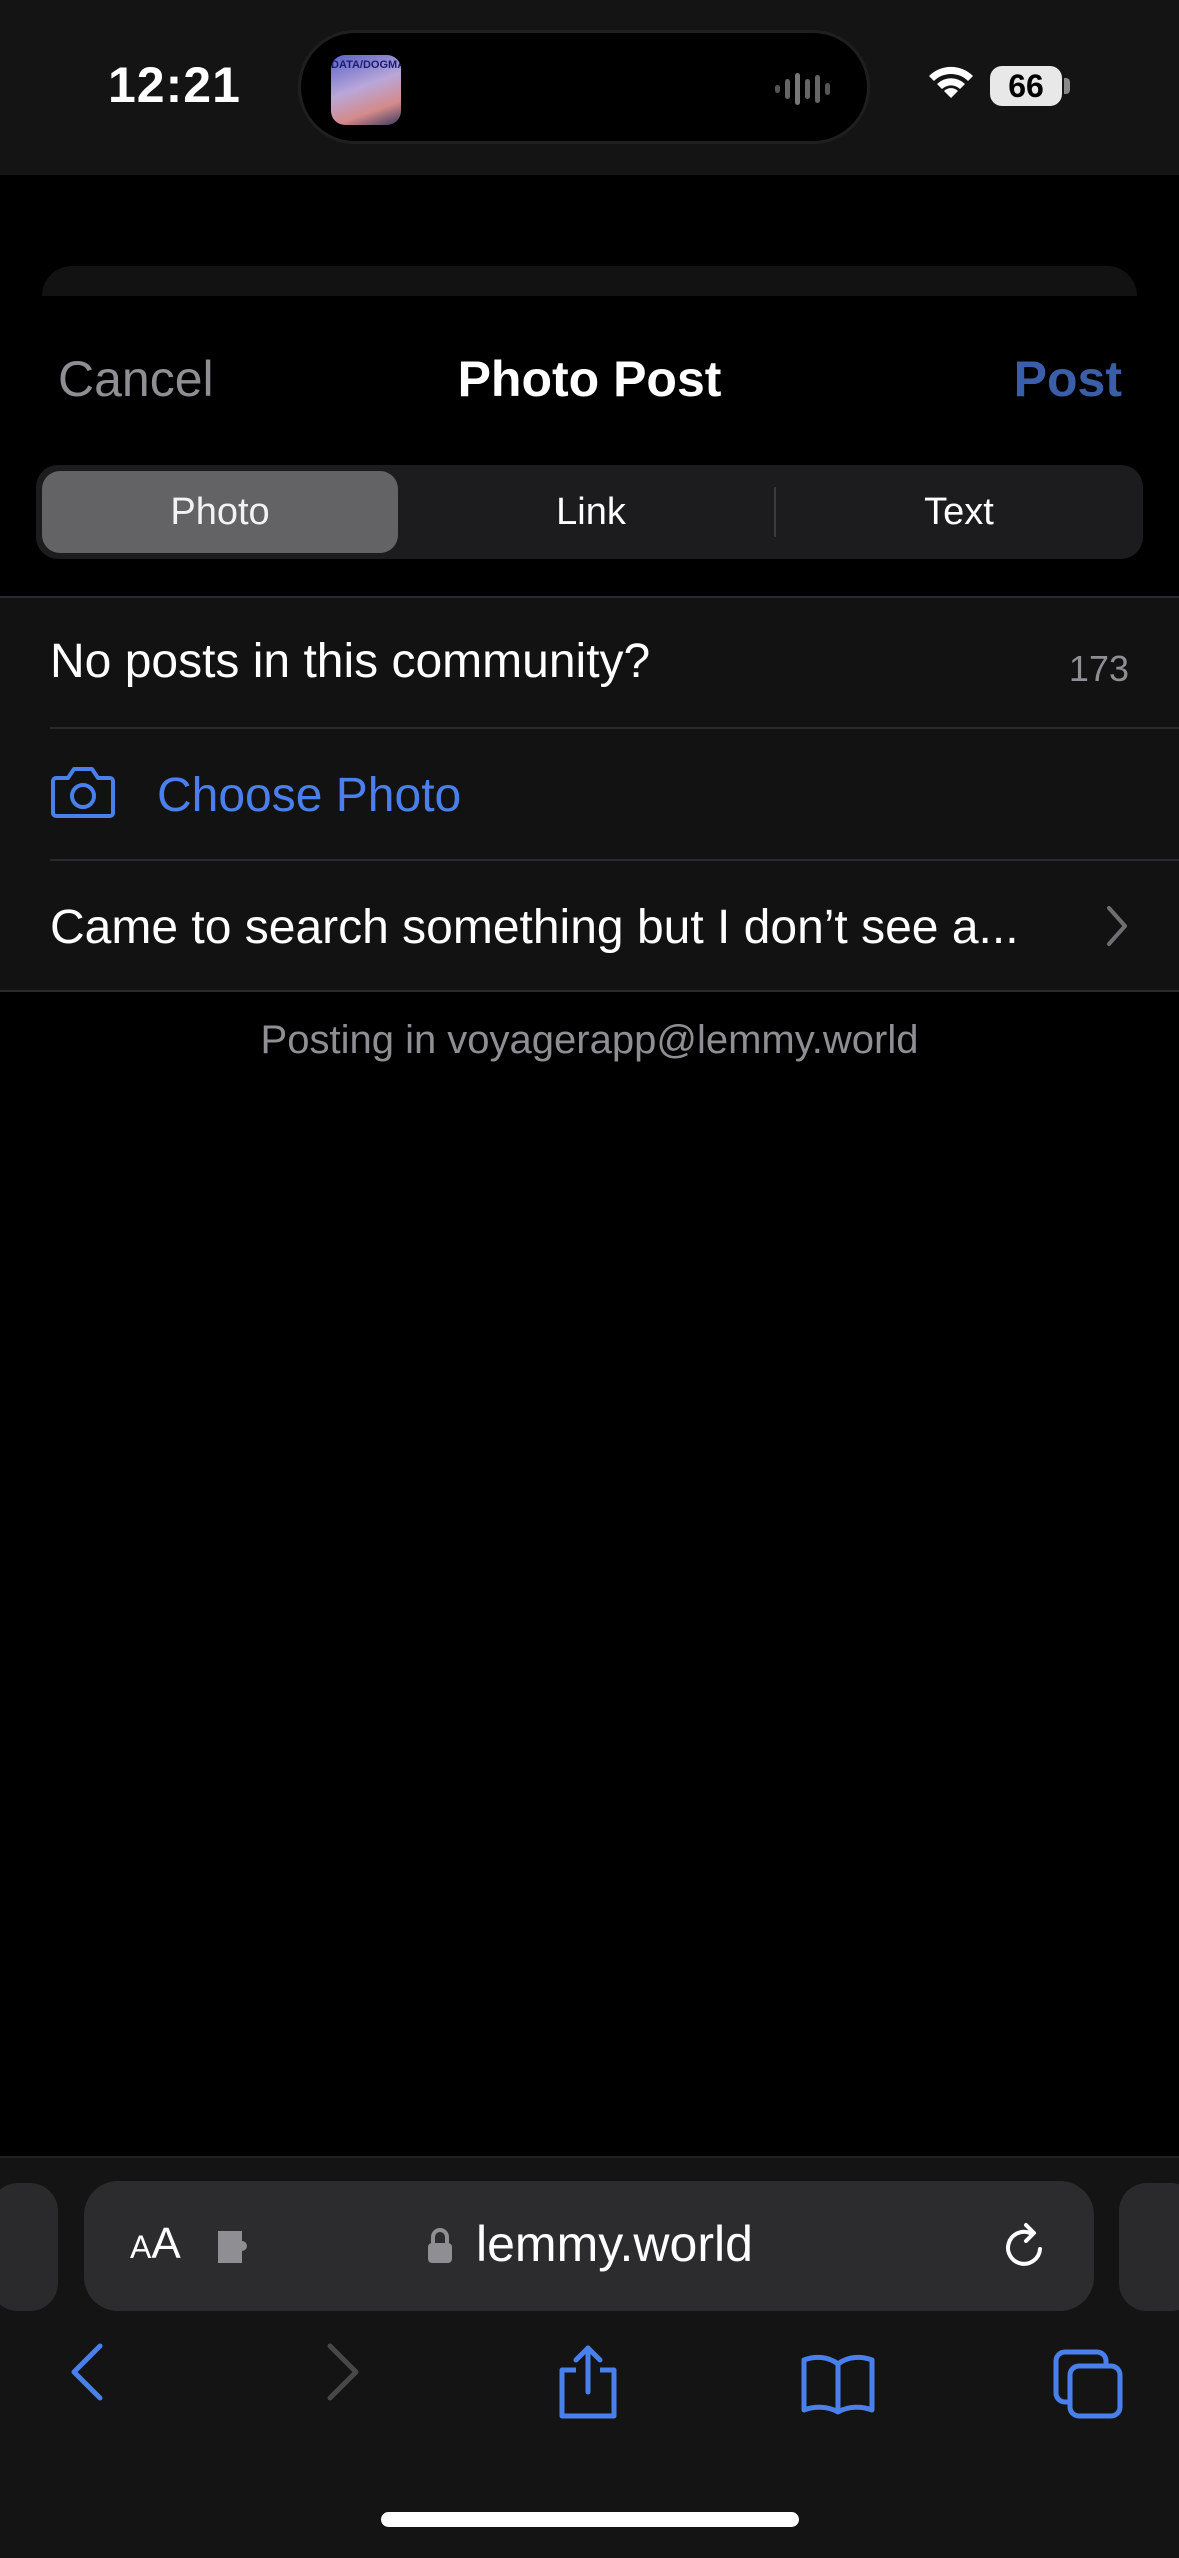  Describe the element at coordinates (366, 90) in the screenshot. I see `now-playing-artwork: DATA/DOGMA` at that location.